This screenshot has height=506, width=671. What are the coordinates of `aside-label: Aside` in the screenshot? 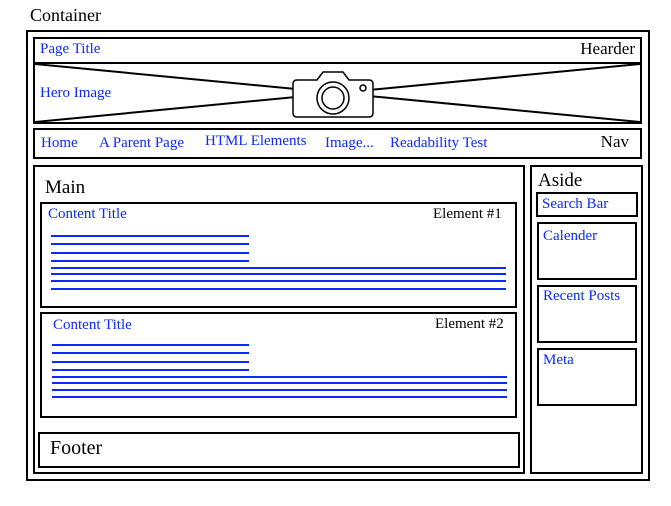 It's located at (560, 180).